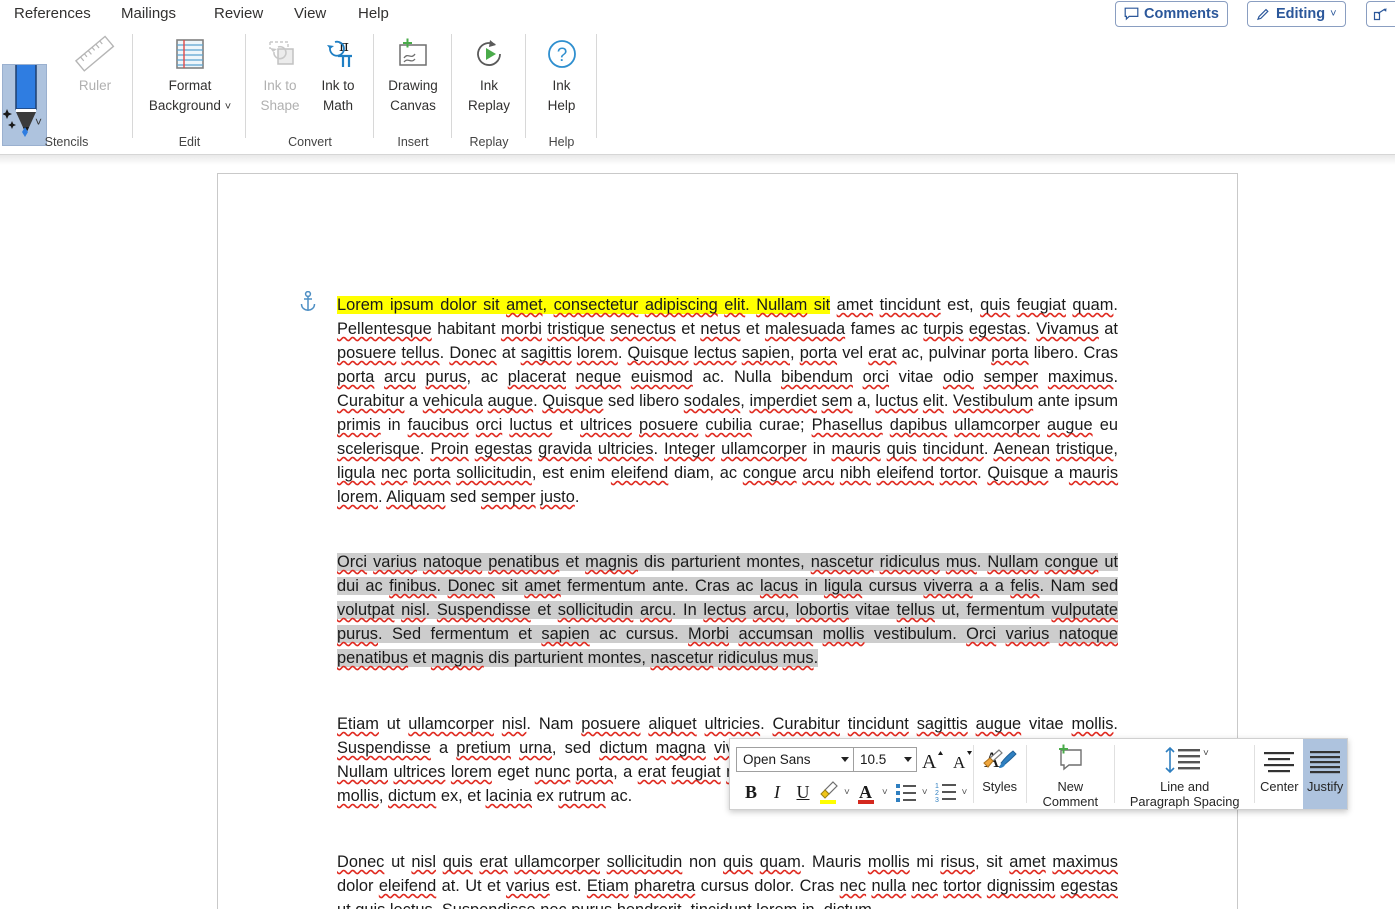 Image resolution: width=1395 pixels, height=909 pixels. What do you see at coordinates (338, 54) in the screenshot?
I see `ink-to-math-icon: π` at bounding box center [338, 54].